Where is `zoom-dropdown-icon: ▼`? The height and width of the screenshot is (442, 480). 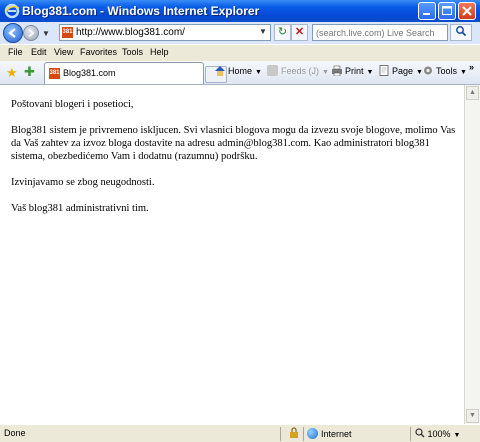 zoom-dropdown-icon: ▼ is located at coordinates (457, 435).